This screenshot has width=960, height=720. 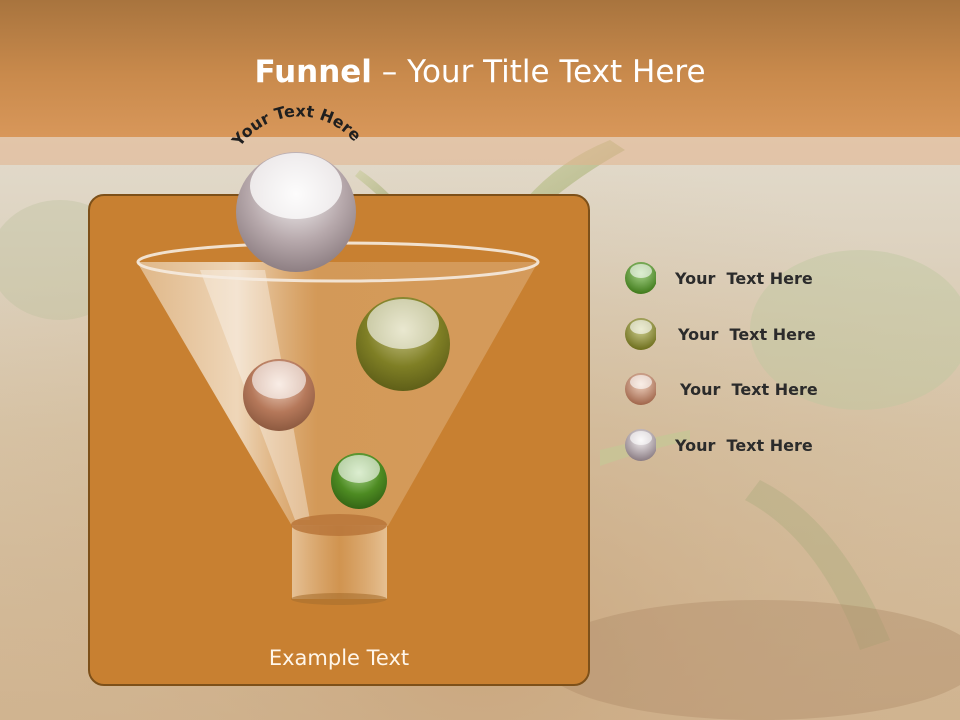 What do you see at coordinates (403, 344) in the screenshot?
I see `olive-sphere` at bounding box center [403, 344].